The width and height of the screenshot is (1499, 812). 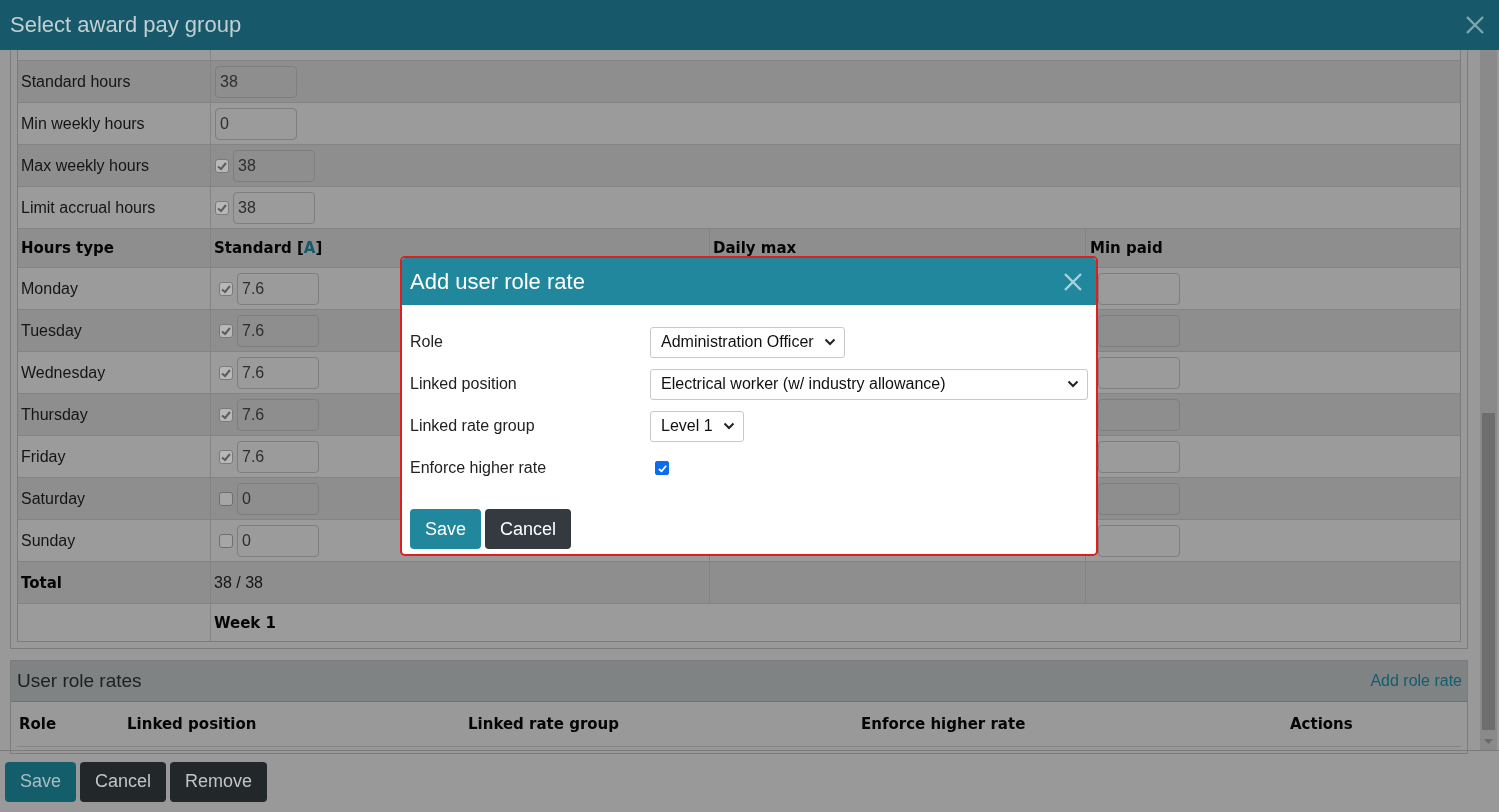 I want to click on day-label: Monday, so click(x=49, y=288).